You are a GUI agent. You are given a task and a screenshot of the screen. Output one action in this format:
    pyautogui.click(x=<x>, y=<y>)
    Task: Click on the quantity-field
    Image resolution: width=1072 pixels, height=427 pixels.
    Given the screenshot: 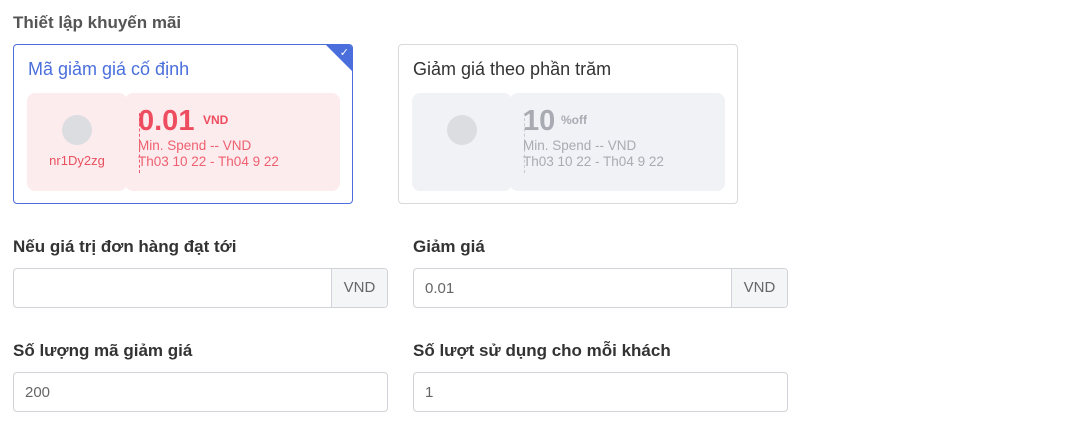 What is the action you would take?
    pyautogui.click(x=200, y=392)
    